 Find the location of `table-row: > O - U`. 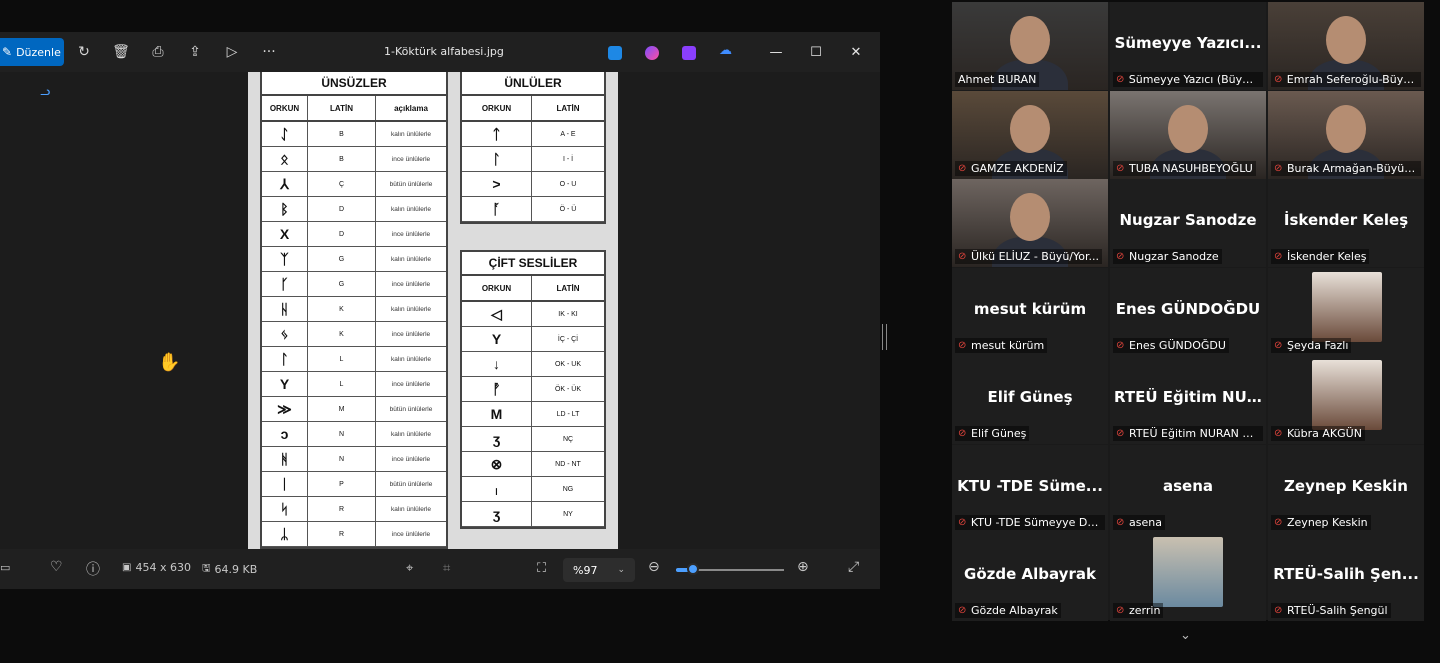

table-row: > O - U is located at coordinates (533, 184).